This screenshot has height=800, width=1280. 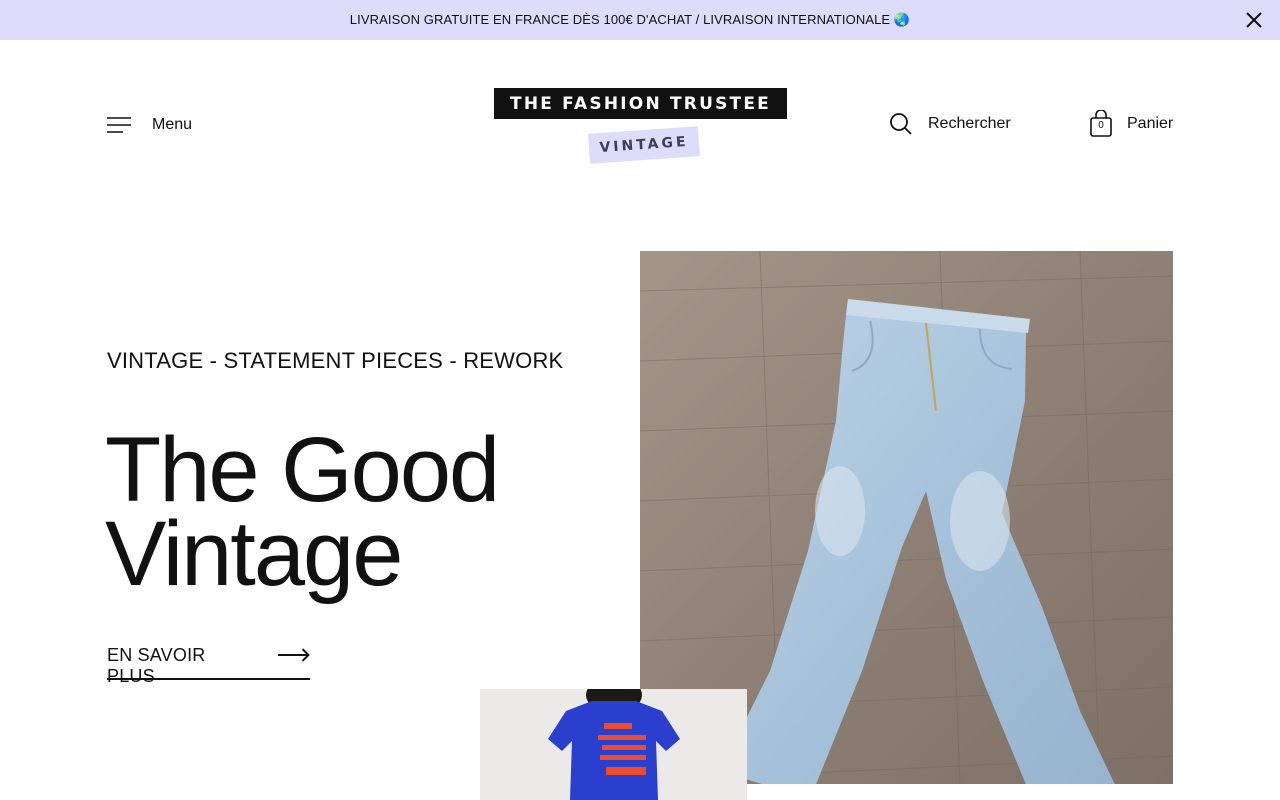 I want to click on hero-title: The Good Vintage, so click(x=355, y=512).